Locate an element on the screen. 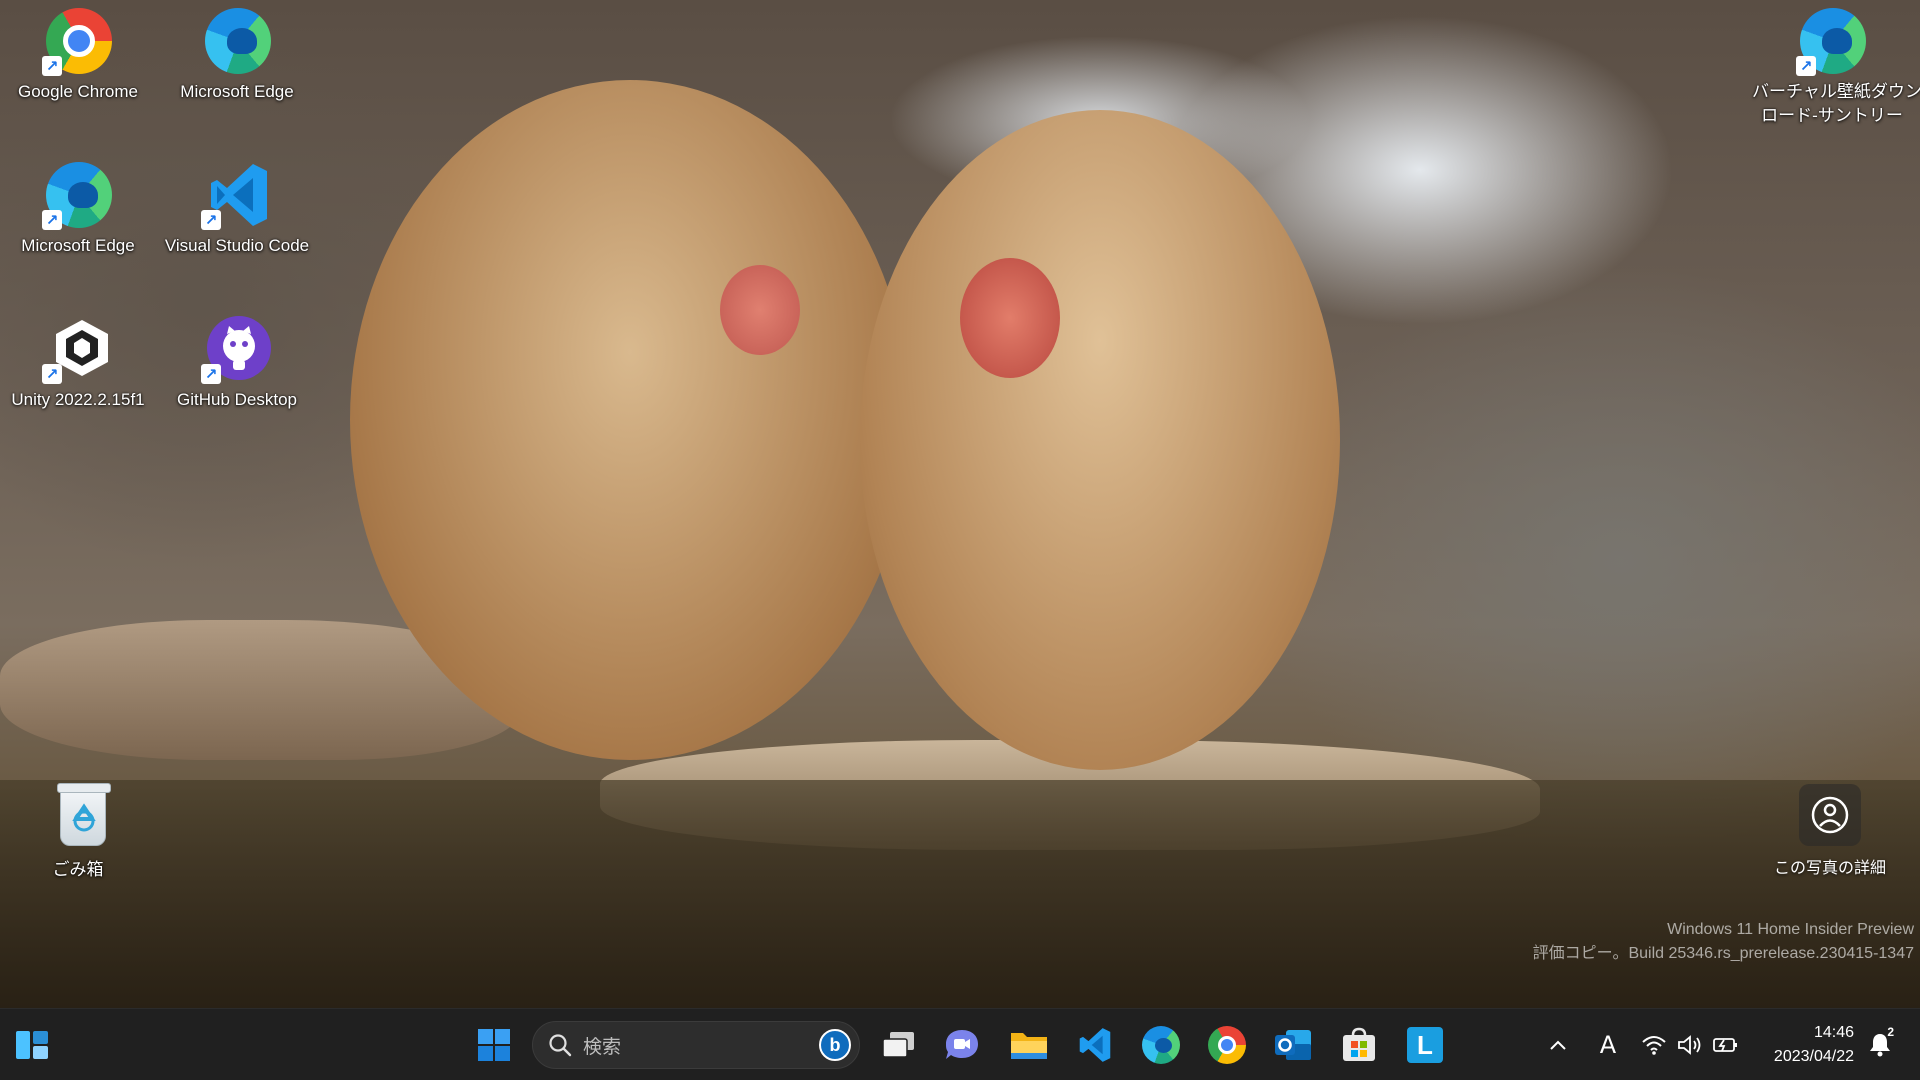  desktop-icon-microsoft-edge: Microsoft Edge is located at coordinates (237, 54).